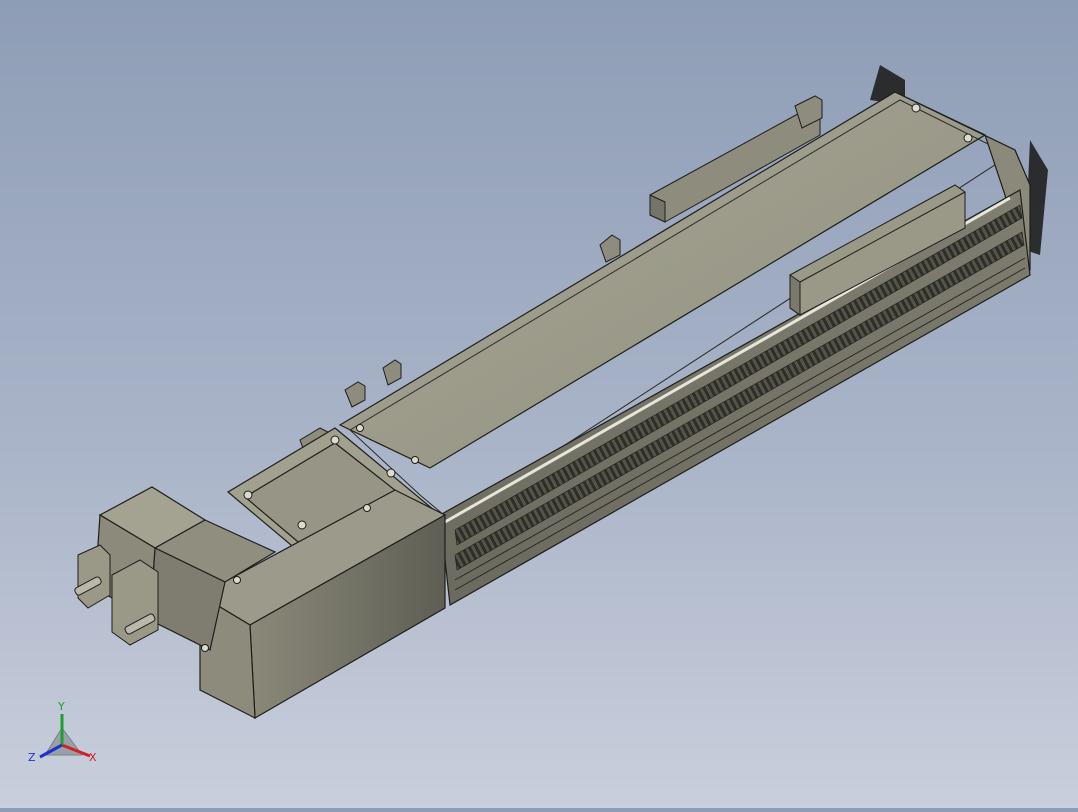 Image resolution: width=1078 pixels, height=812 pixels. I want to click on x-axis-label: X, so click(93, 757).